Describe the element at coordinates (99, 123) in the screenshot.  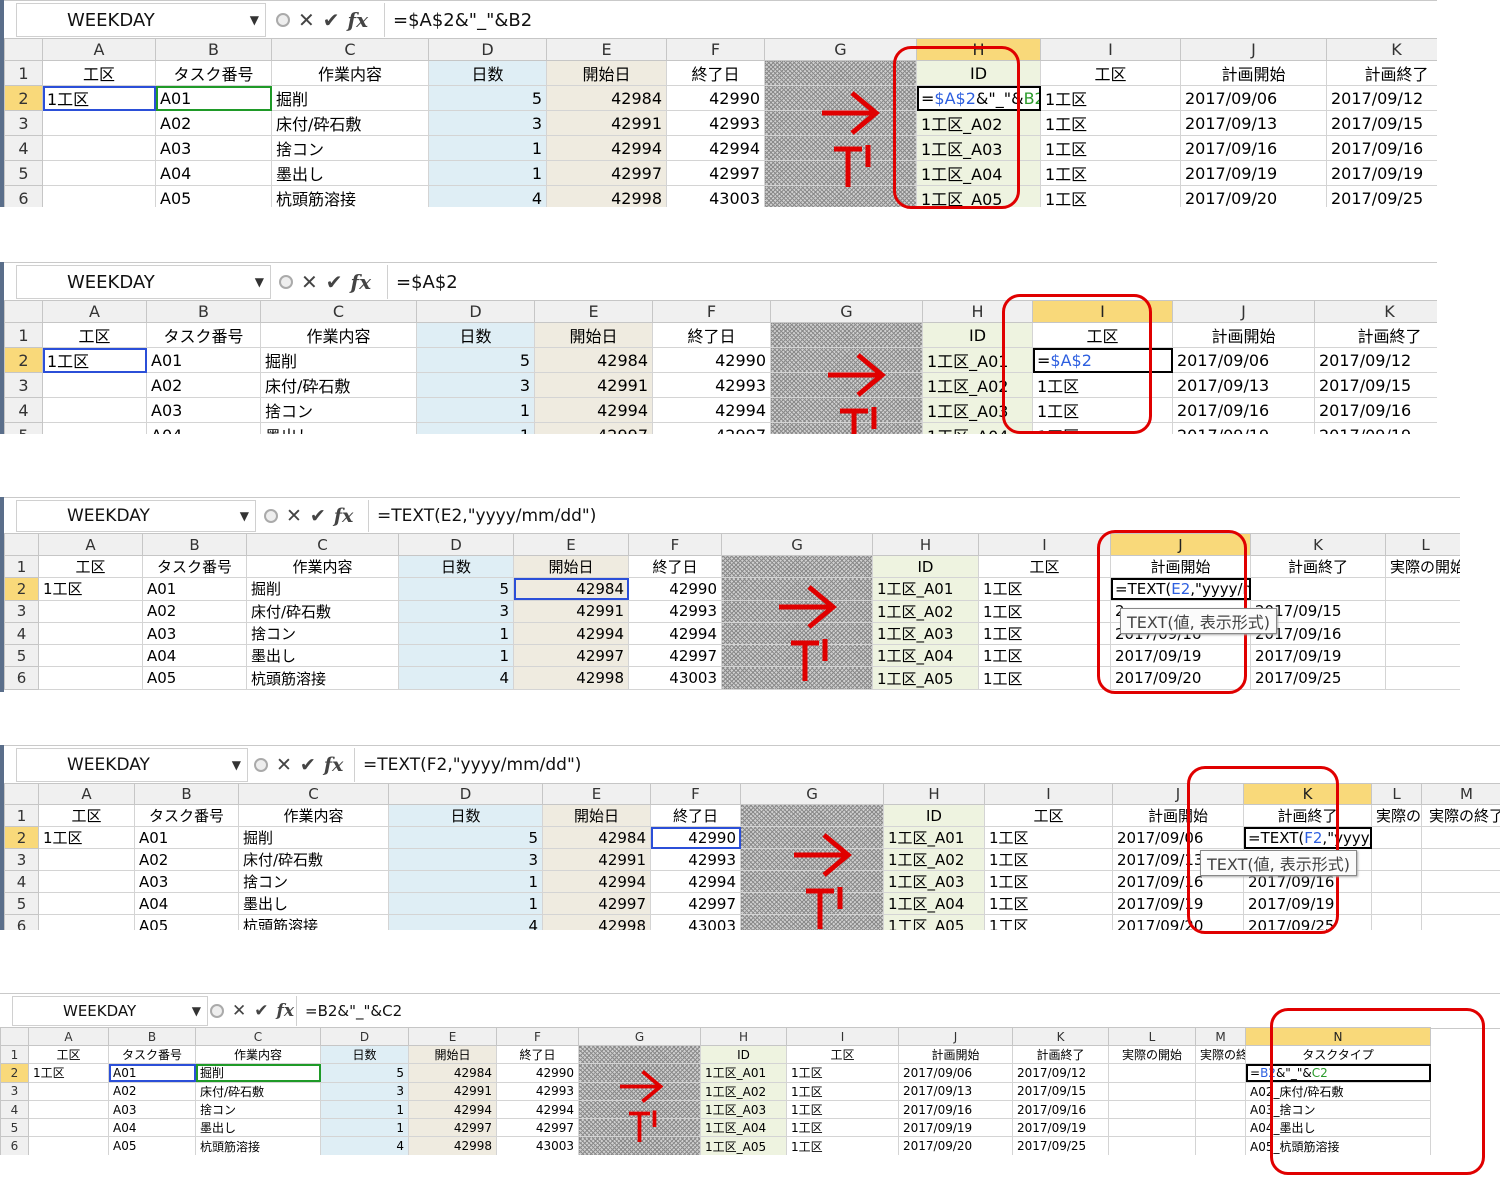
I see `cell-a3` at that location.